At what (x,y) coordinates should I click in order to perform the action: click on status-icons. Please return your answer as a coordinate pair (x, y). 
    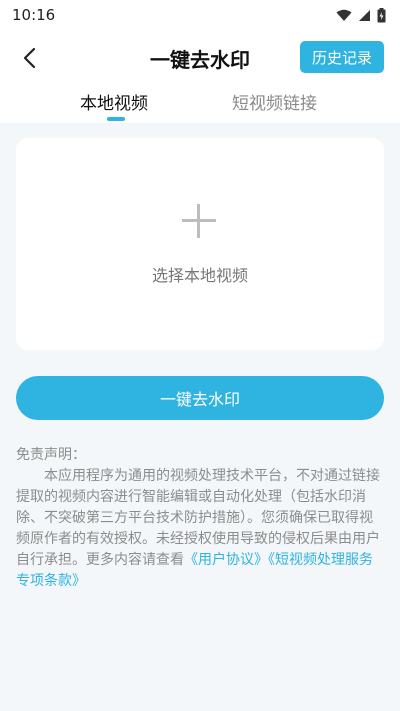
    Looking at the image, I should click on (361, 15).